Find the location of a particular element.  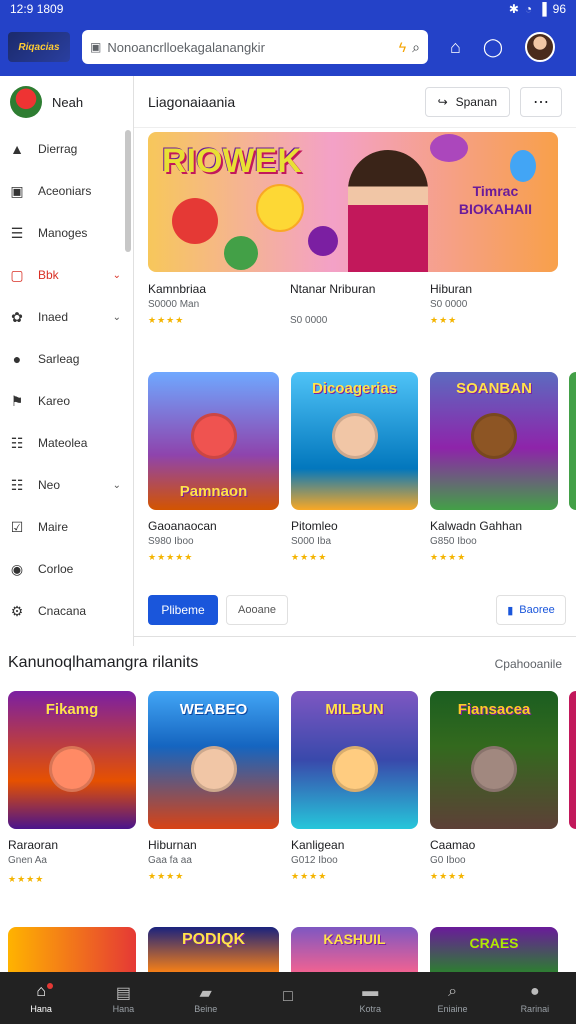

tile-art-title: CRAES is located at coordinates (494, 943).